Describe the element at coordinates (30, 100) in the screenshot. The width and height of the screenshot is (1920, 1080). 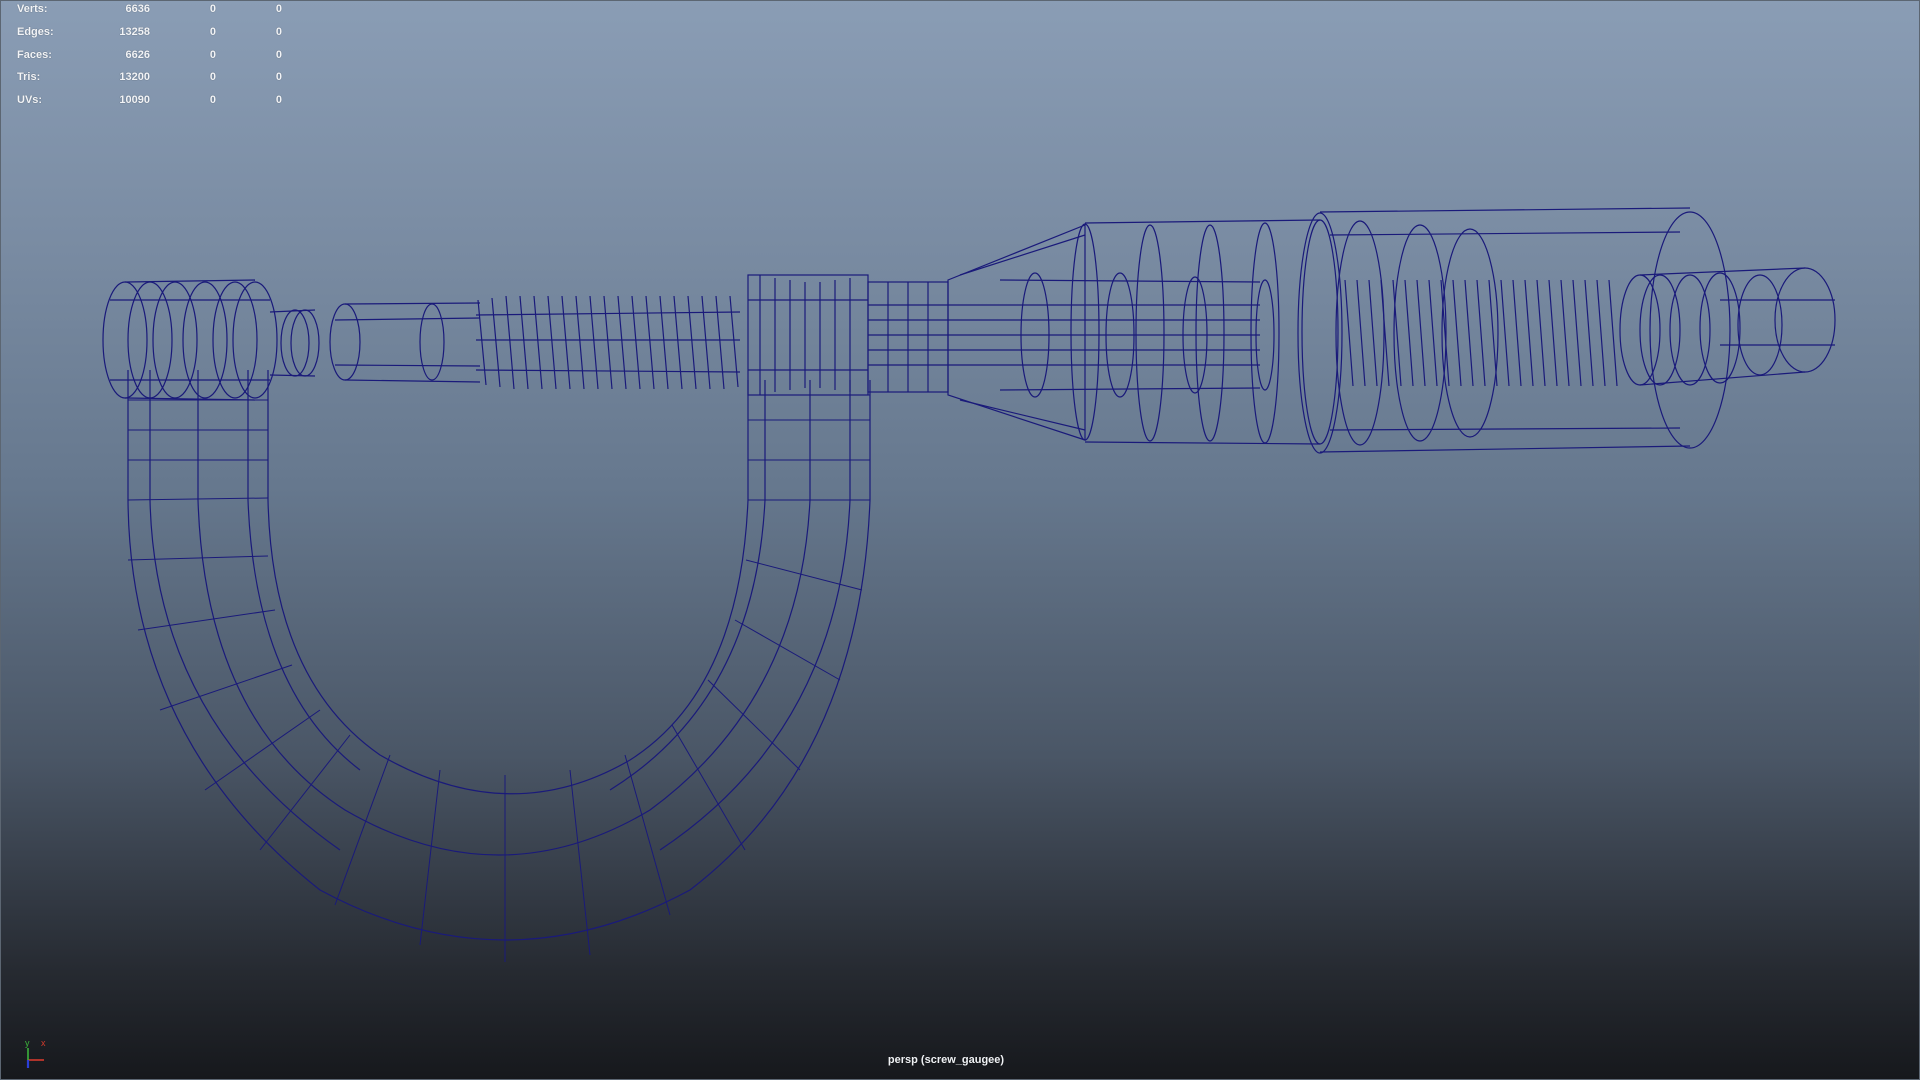
I see `stat-label: UVs:` at that location.